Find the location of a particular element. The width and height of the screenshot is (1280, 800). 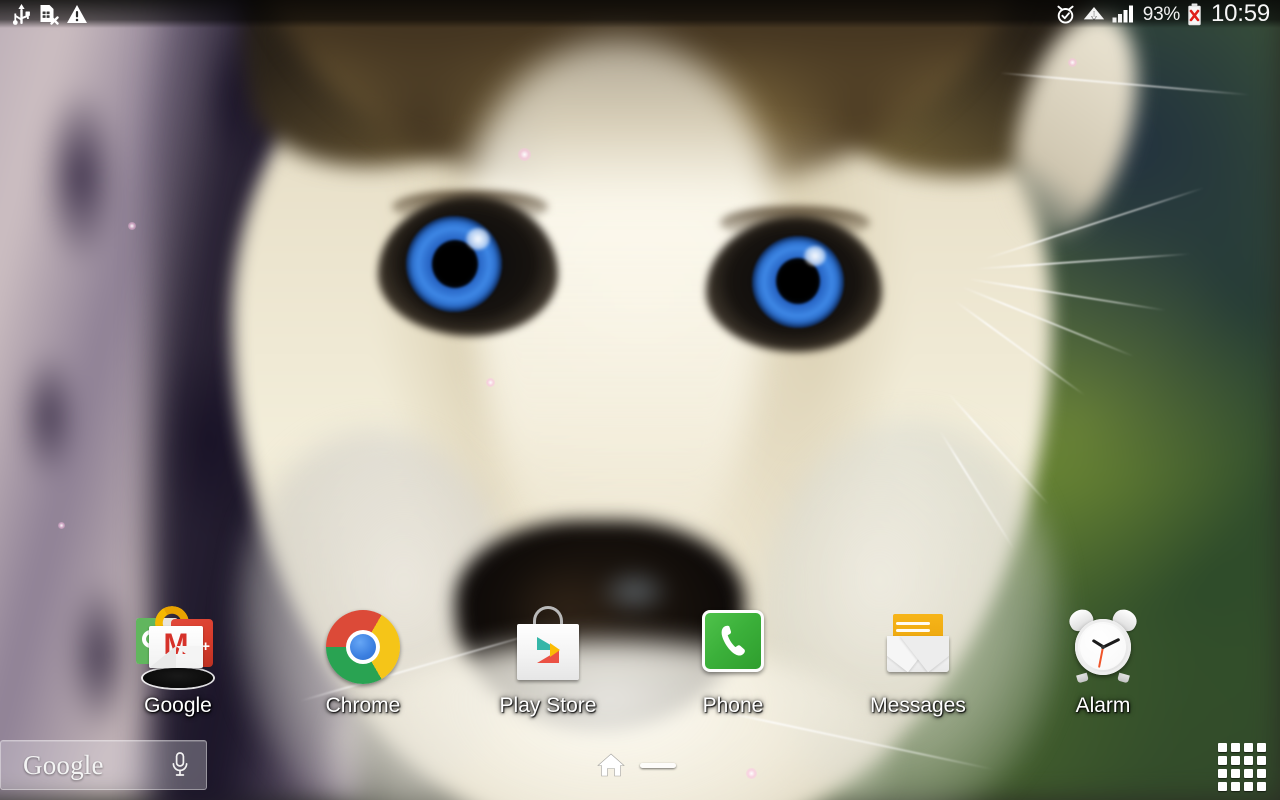

app-label-phone: Phone is located at coordinates (733, 705).